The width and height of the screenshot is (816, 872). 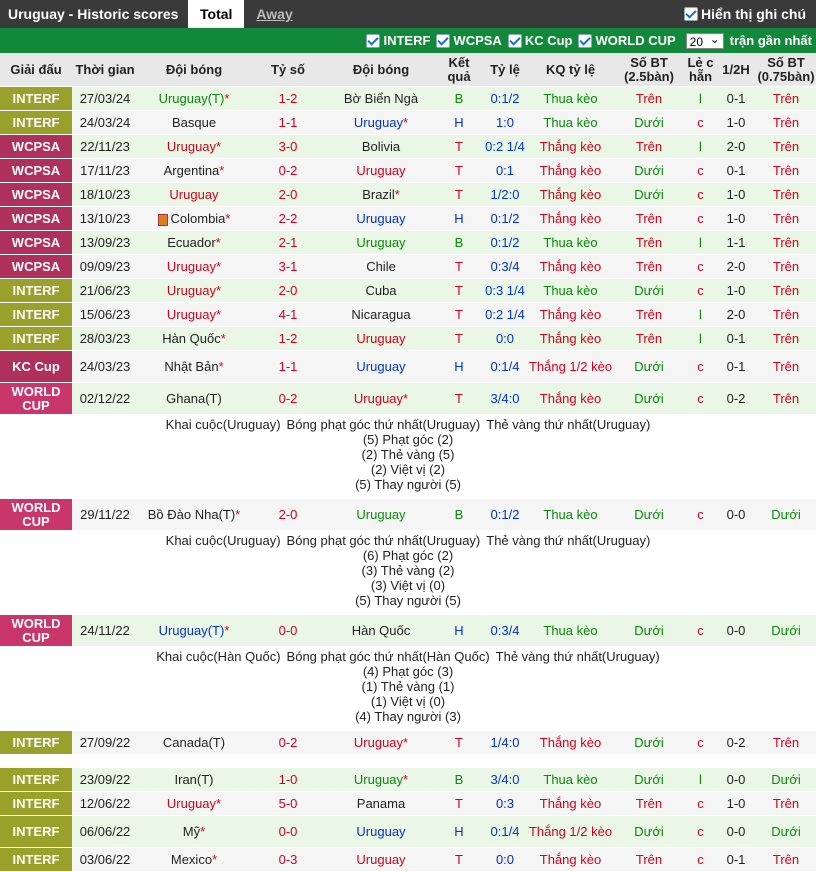 What do you see at coordinates (194, 338) in the screenshot?
I see `home-team: Hàn Quốc*` at bounding box center [194, 338].